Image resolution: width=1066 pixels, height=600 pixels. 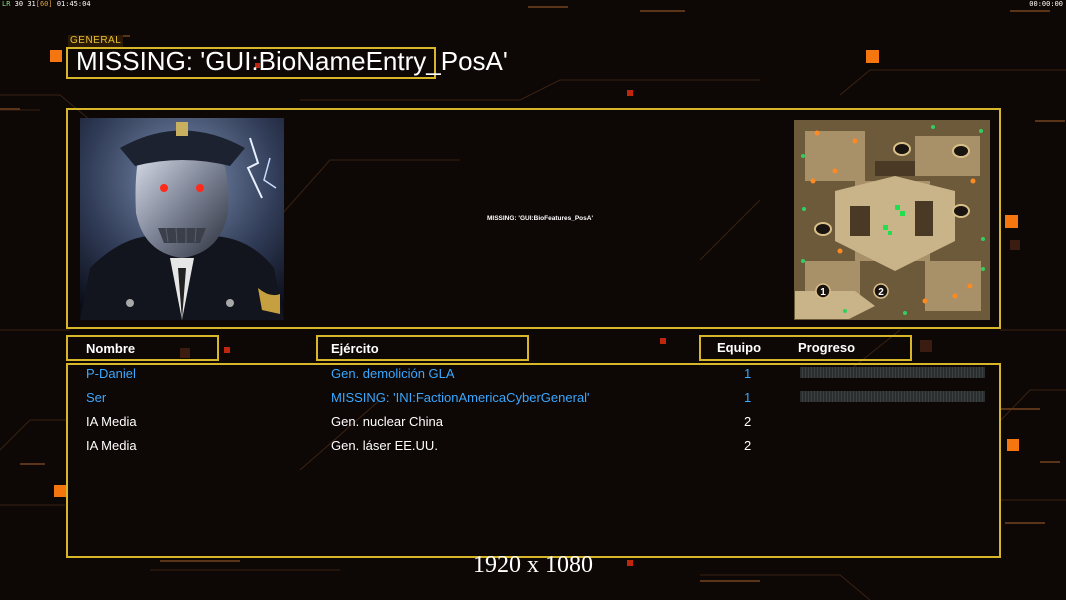 I want to click on player-name: P-Daniel, so click(x=111, y=373).